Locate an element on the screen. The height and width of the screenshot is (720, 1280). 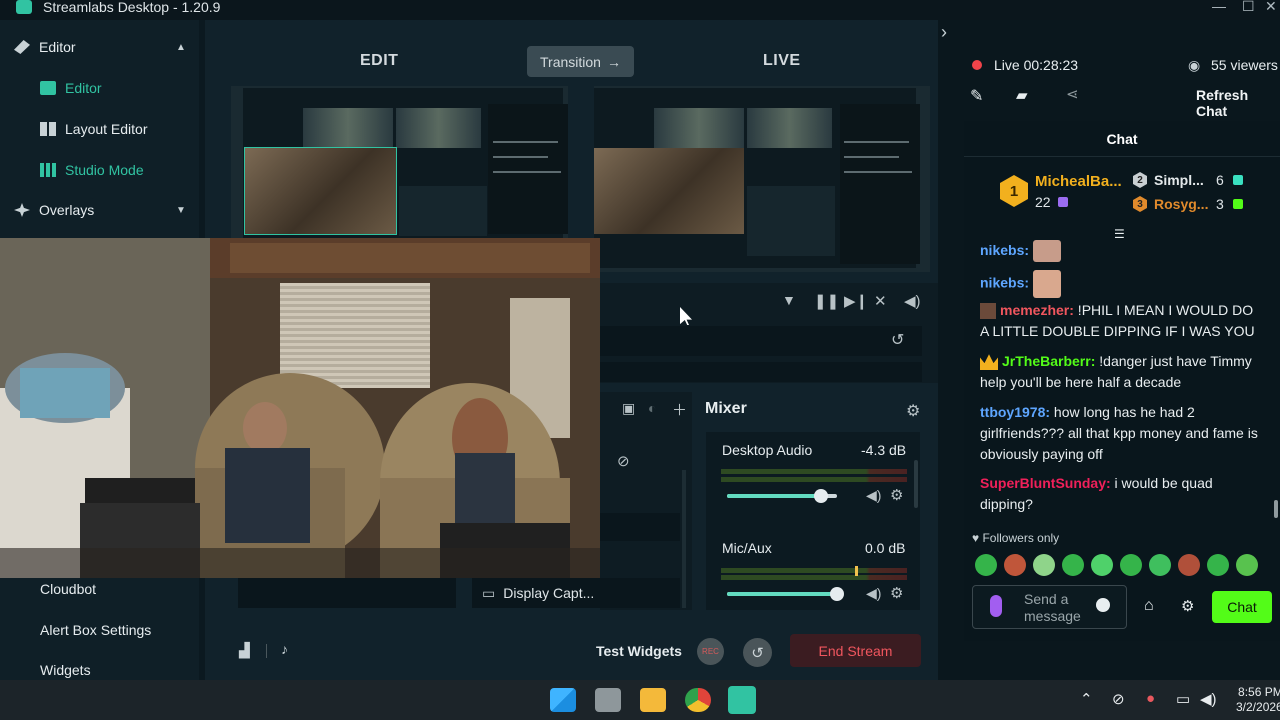
preview-nested-chat is located at coordinates (528, 169).